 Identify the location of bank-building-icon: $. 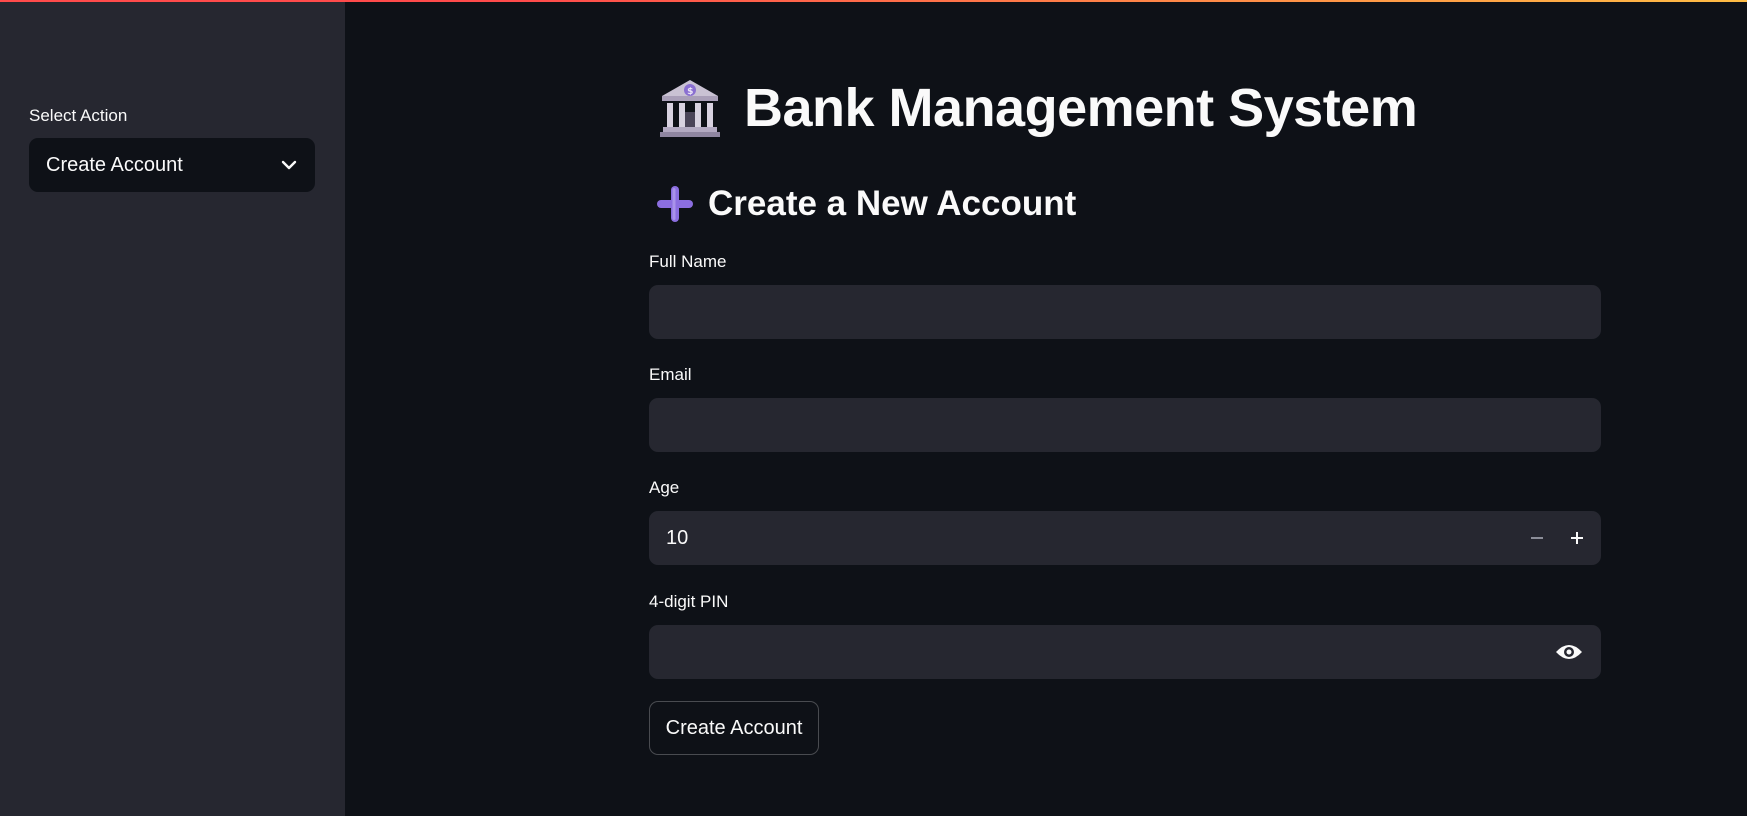
(690, 108).